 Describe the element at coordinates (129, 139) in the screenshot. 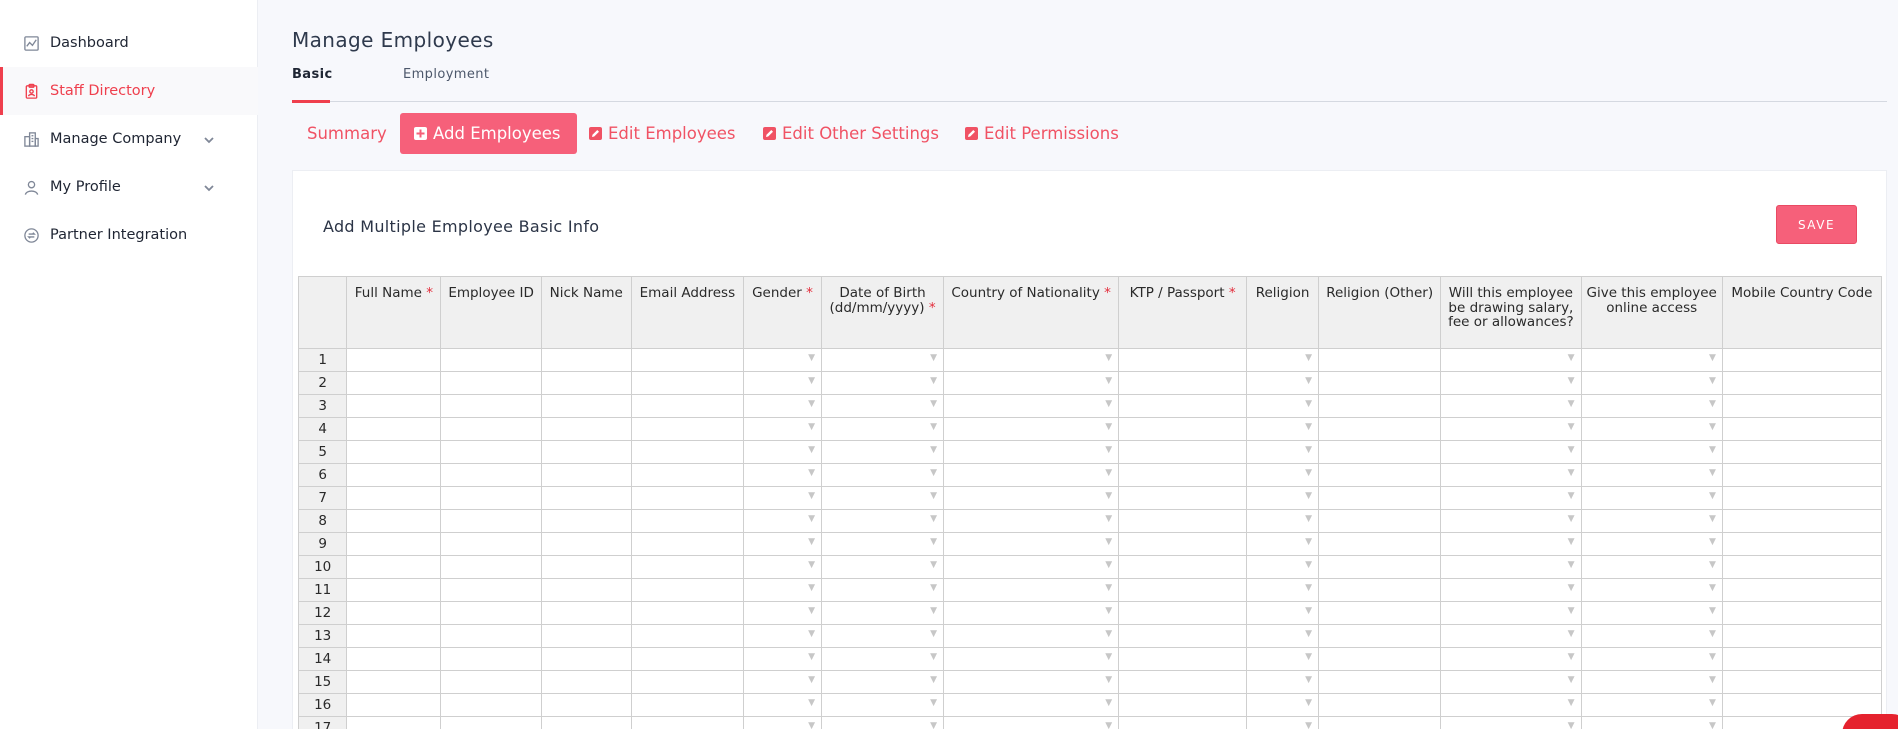

I see `sidebar-item-manage-company: Manage Company` at that location.